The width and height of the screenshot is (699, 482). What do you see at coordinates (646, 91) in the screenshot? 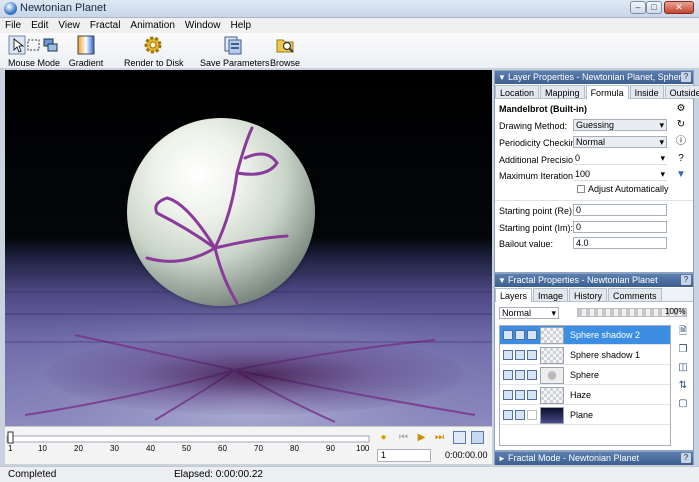
I see `tab-inside: Inside` at bounding box center [646, 91].